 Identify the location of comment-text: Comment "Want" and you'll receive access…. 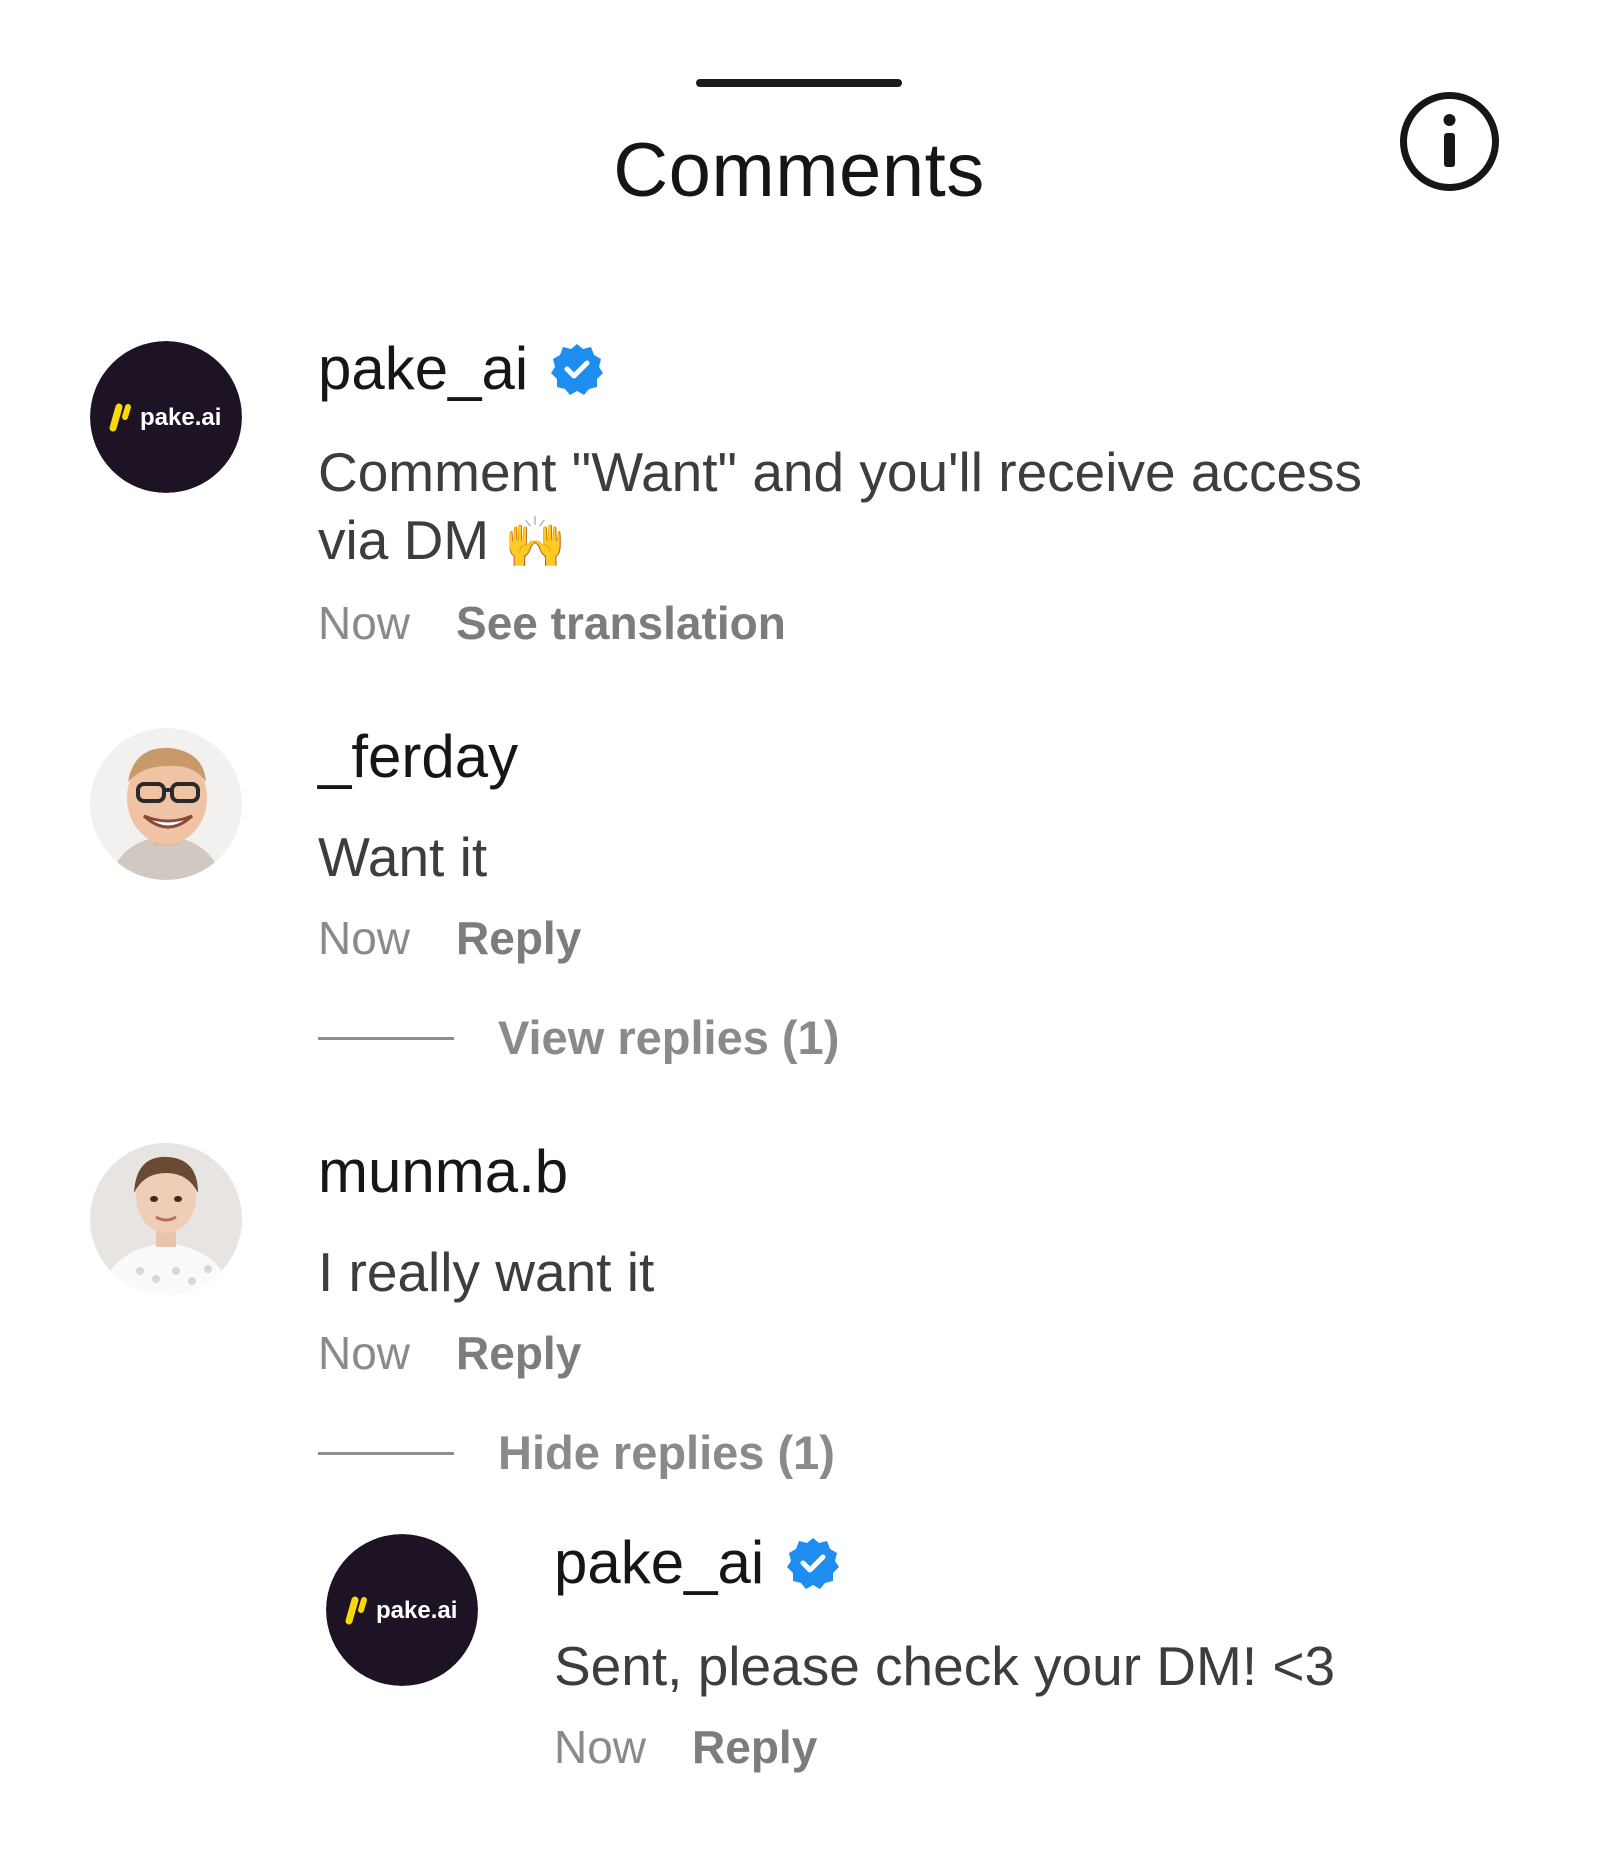
(908, 507).